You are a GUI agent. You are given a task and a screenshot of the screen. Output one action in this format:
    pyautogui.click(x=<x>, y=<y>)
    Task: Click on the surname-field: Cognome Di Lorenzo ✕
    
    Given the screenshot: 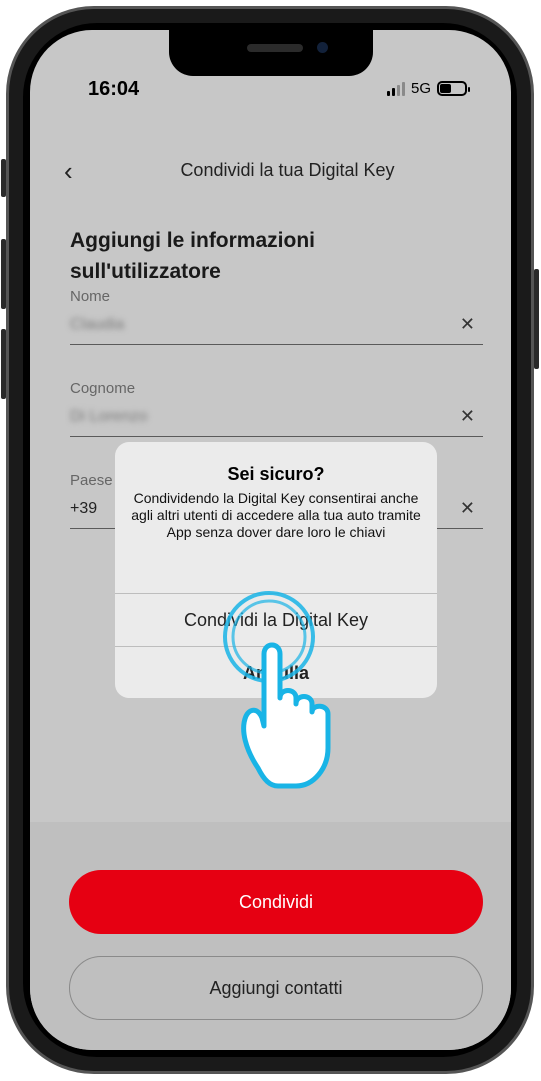 What is the action you would take?
    pyautogui.click(x=276, y=408)
    